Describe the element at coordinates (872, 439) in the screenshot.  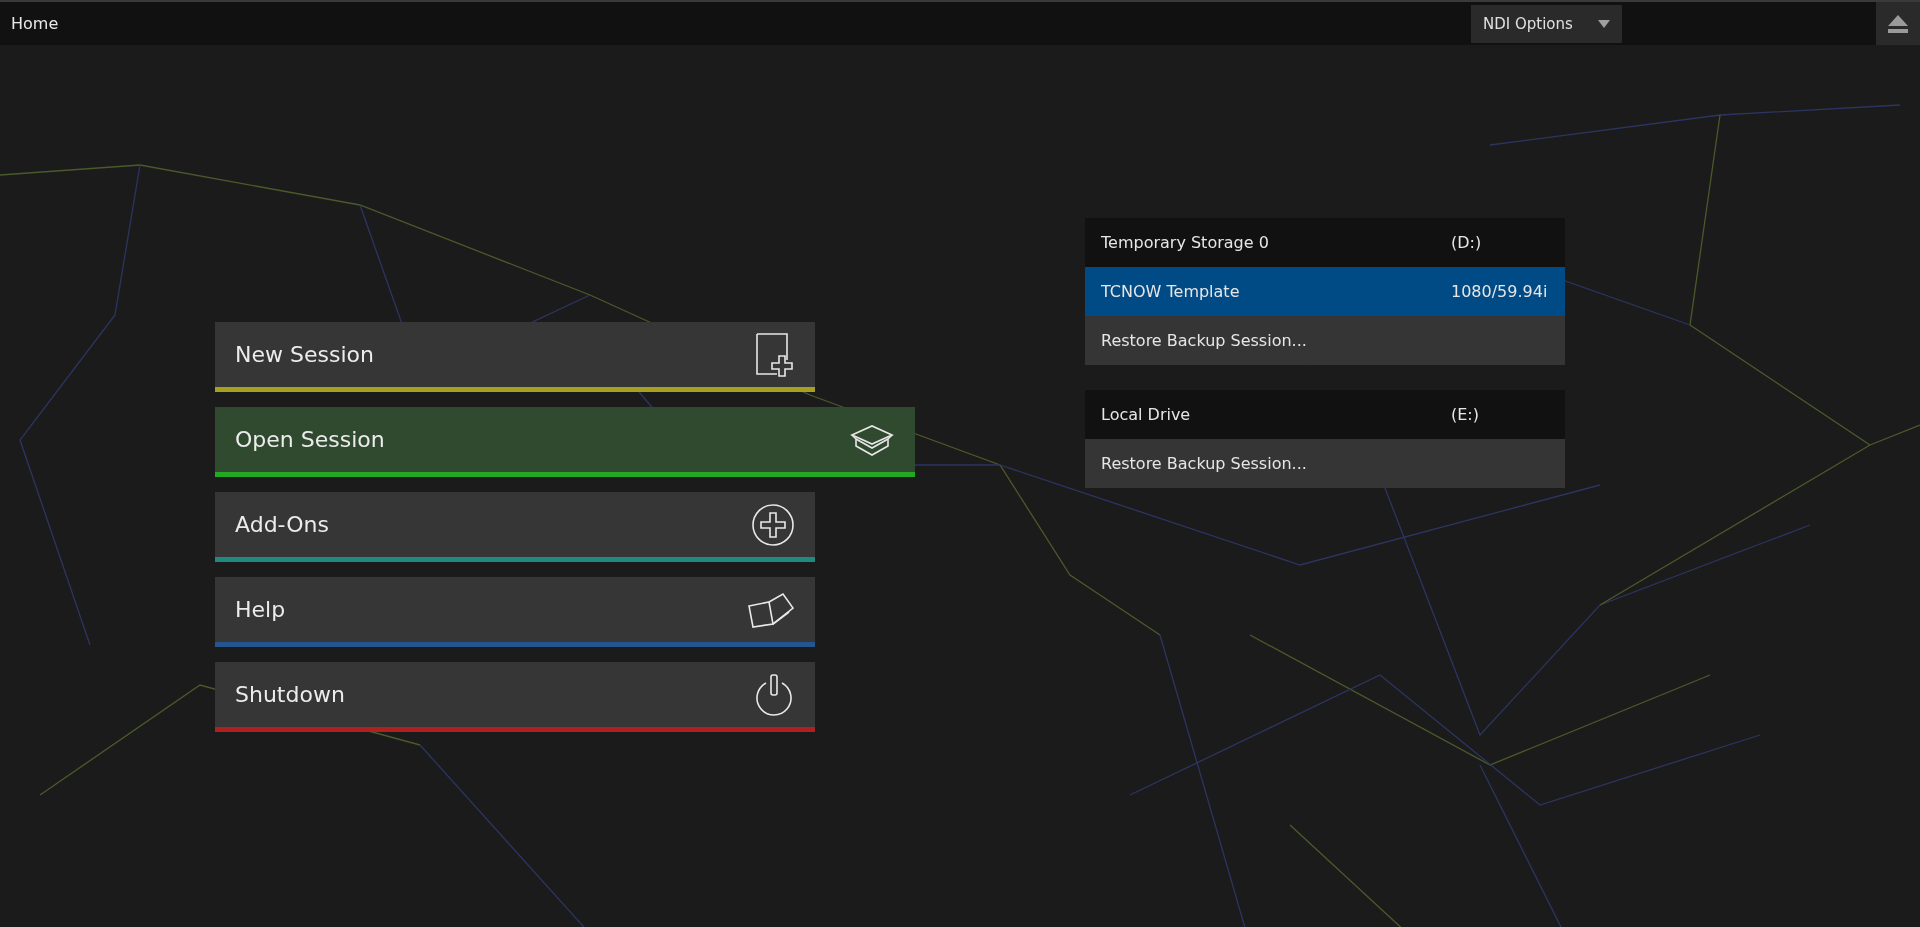
I see `open-box-icon` at that location.